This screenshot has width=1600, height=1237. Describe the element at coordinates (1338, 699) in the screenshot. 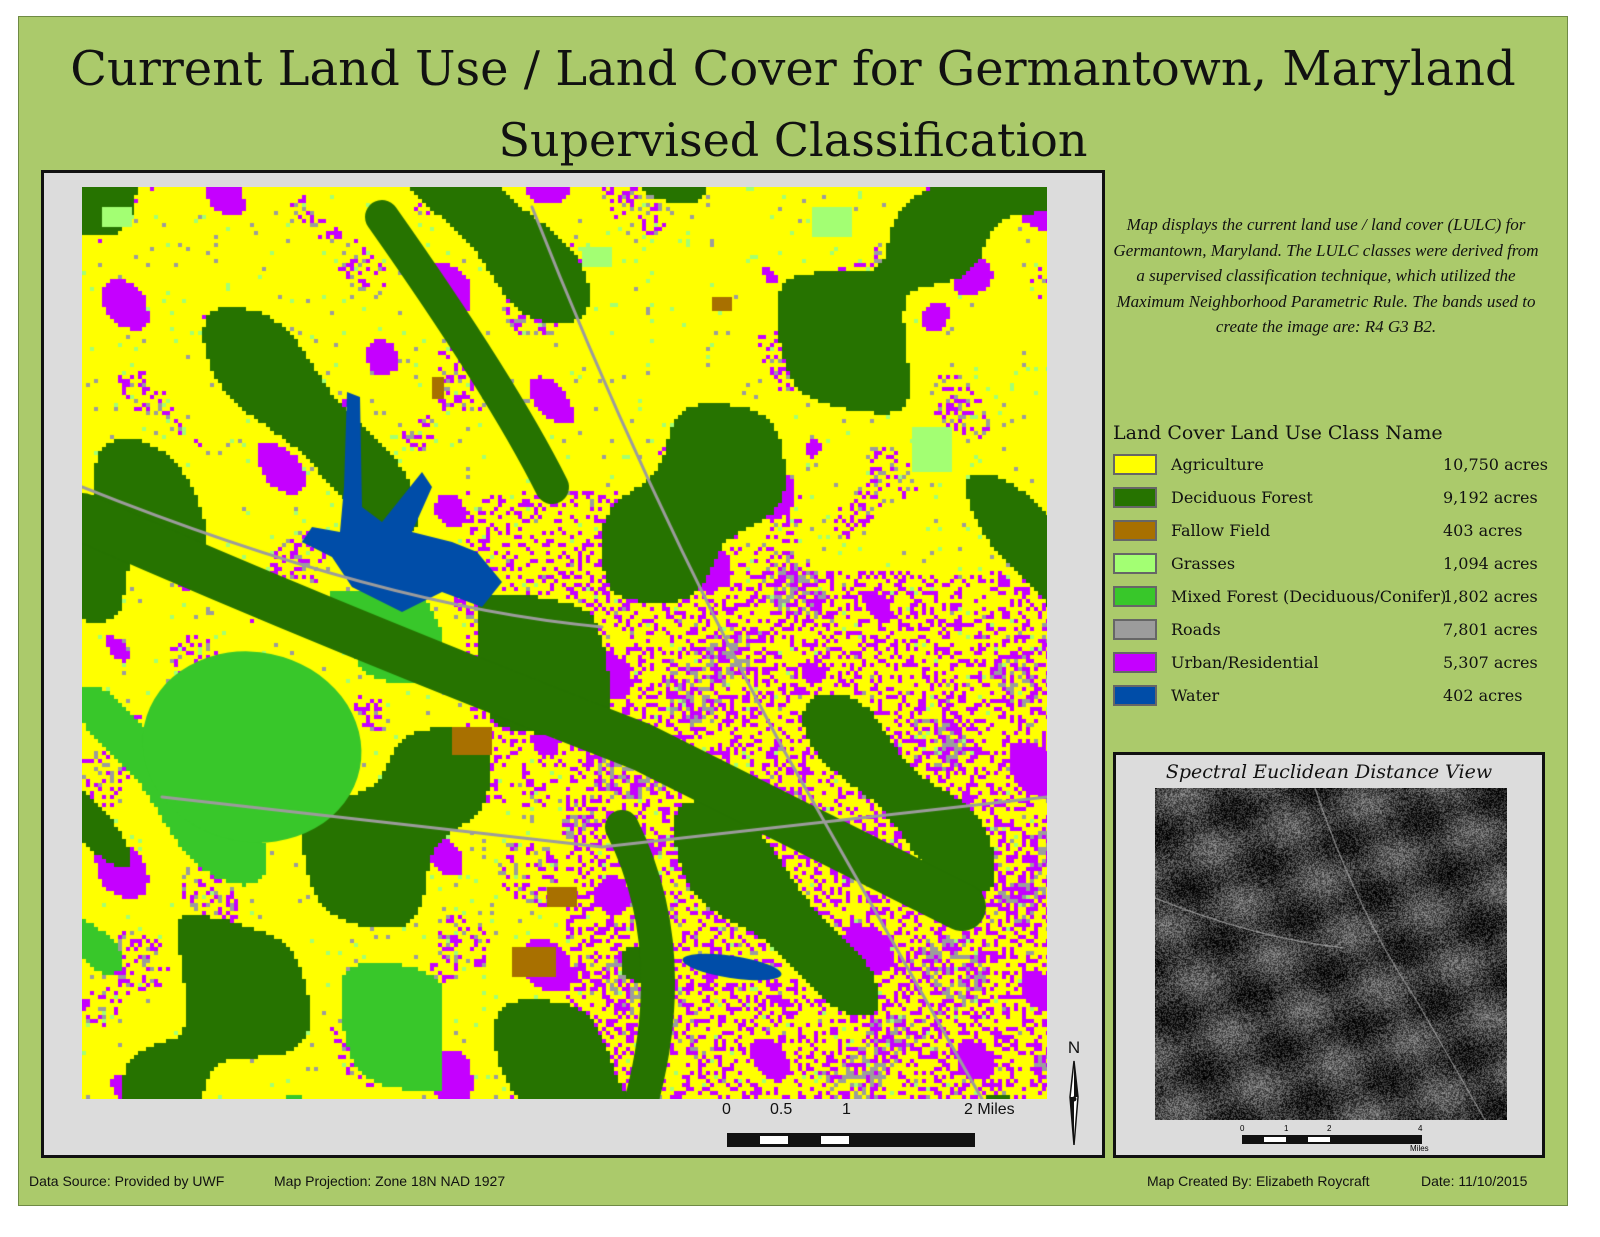

I see `legend-row-water: Water 402 acres` at that location.